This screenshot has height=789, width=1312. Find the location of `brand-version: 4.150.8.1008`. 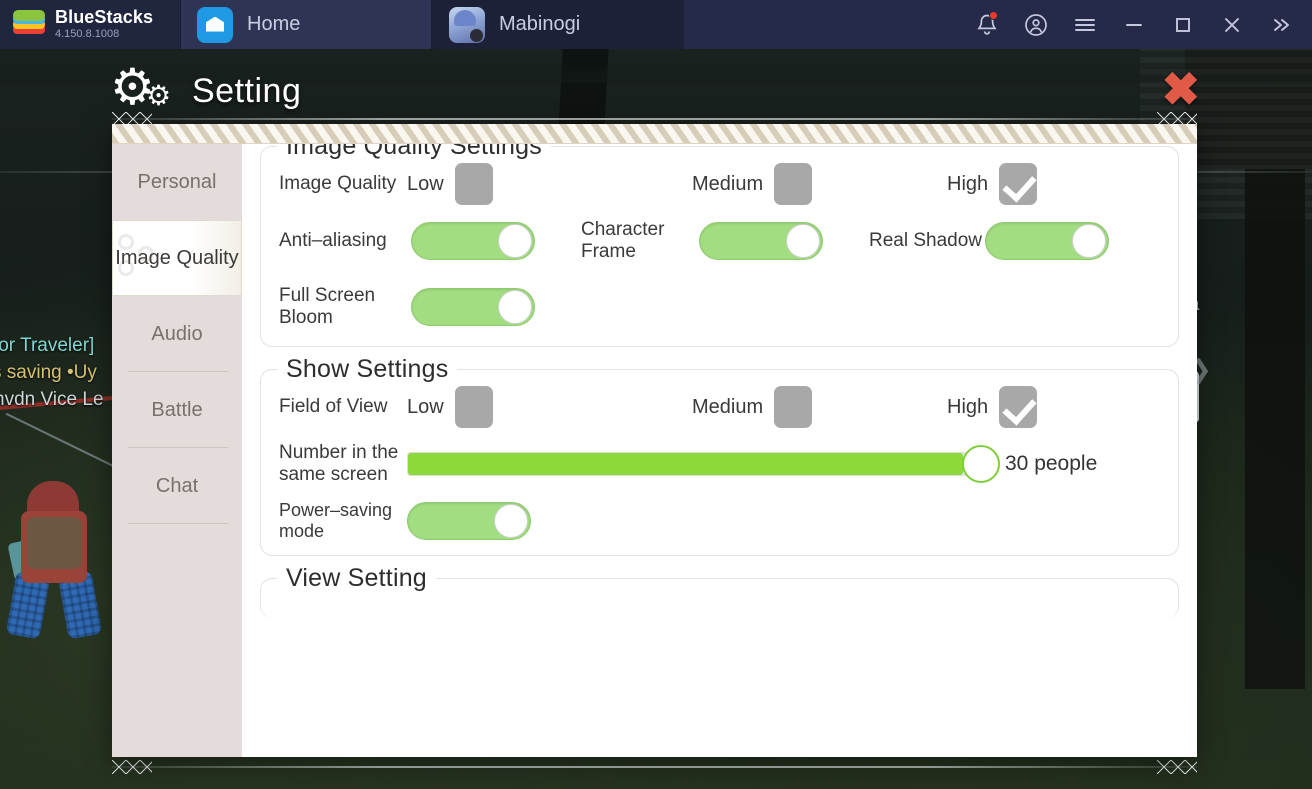

brand-version: 4.150.8.1008 is located at coordinates (87, 34).